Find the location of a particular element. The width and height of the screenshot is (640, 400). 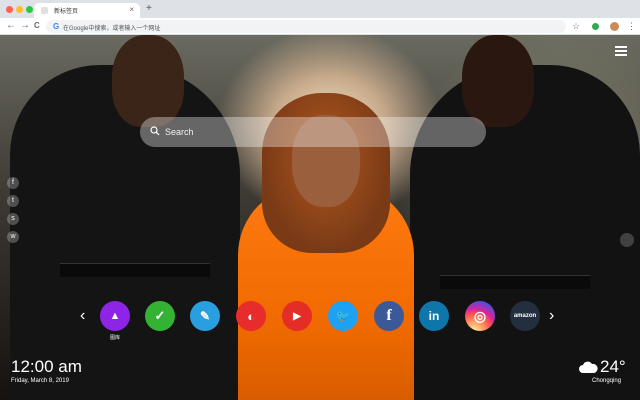

palette-icon: ◐ is located at coordinates (251, 316).